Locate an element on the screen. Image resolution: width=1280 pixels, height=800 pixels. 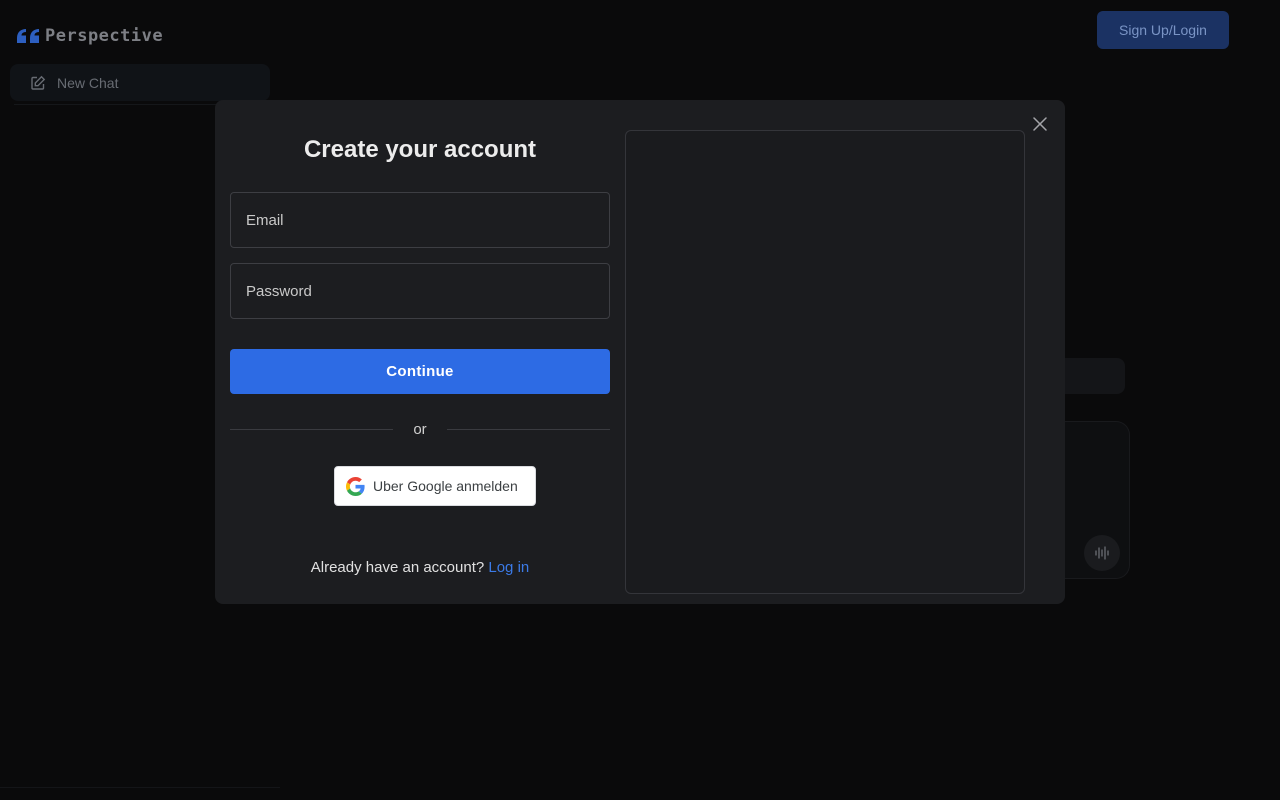
signup-login-button: Sign Up/Login is located at coordinates (1163, 30).